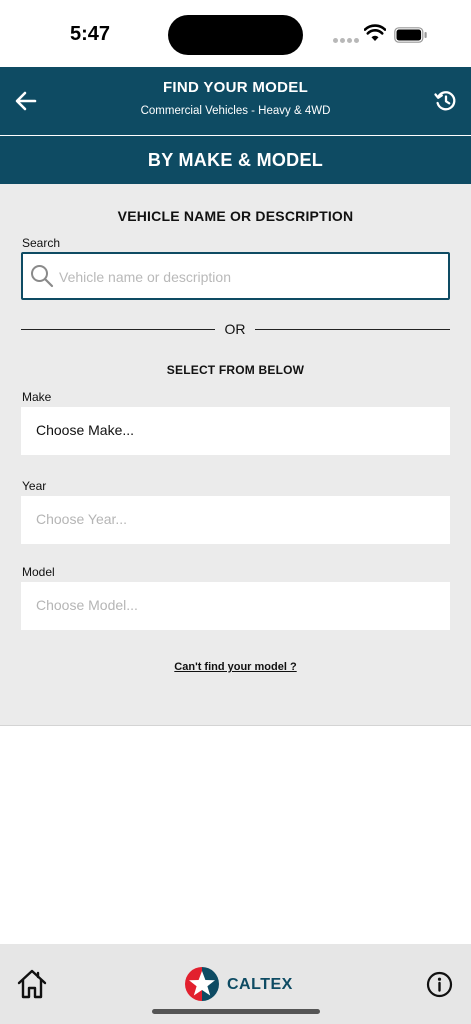 Image resolution: width=471 pixels, height=1024 pixels. I want to click on search-icon, so click(42, 276).